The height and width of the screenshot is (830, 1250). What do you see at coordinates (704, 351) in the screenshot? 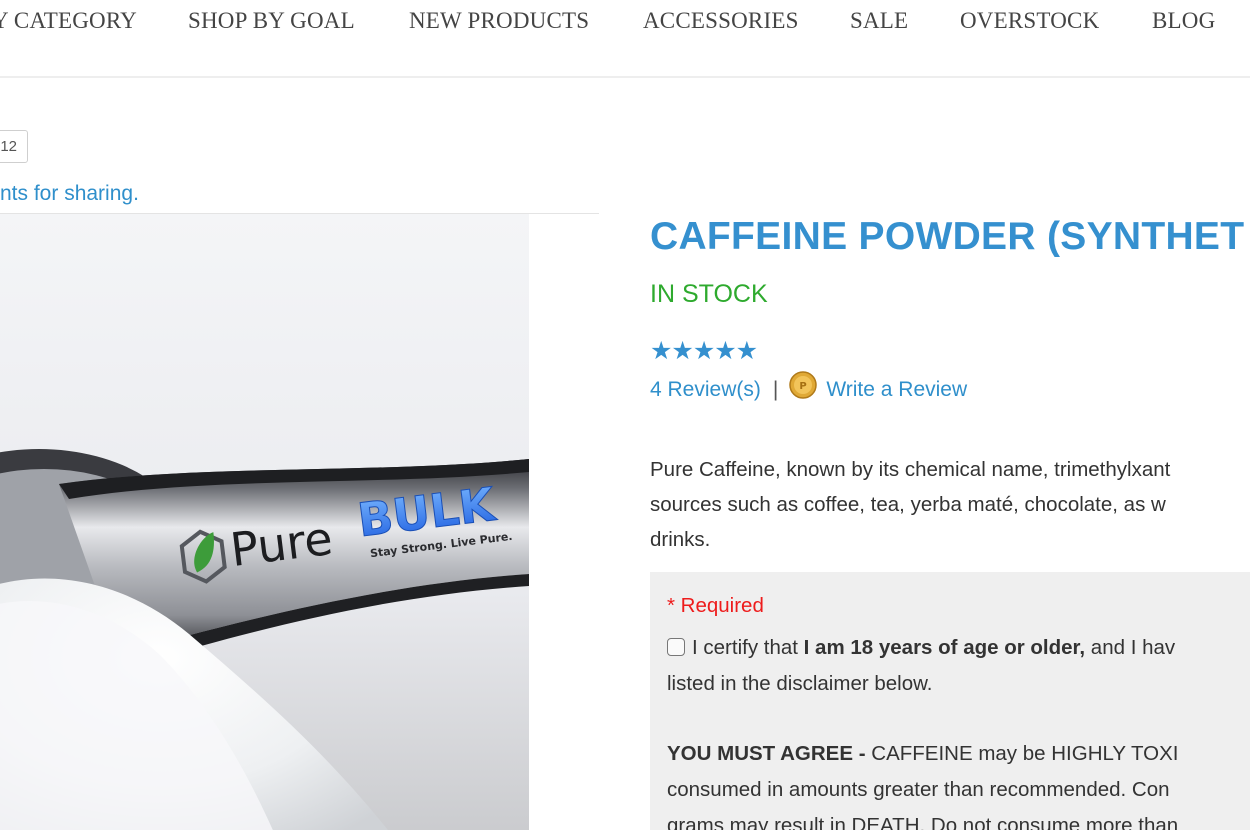
I see `rating-stars: ★★★★★` at bounding box center [704, 351].